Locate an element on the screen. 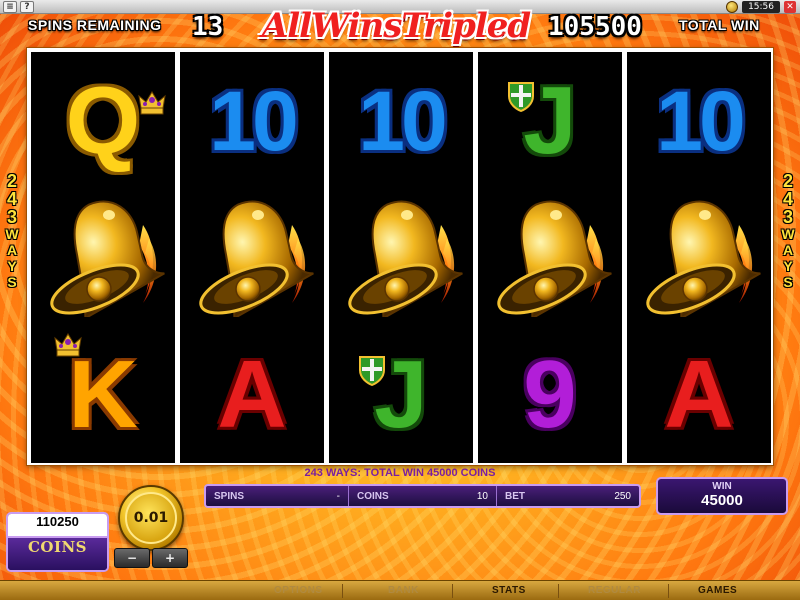  coin-size-icon: 0.01 is located at coordinates (151, 518).